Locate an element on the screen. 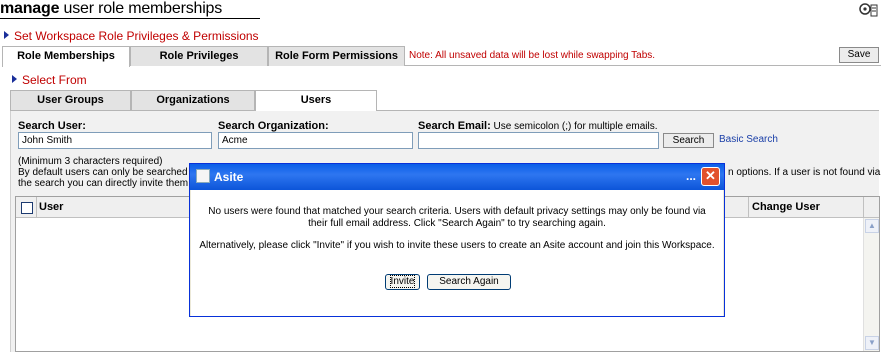 The height and width of the screenshot is (352, 881). tab-role-memberships: Role Memberships is located at coordinates (66, 56).